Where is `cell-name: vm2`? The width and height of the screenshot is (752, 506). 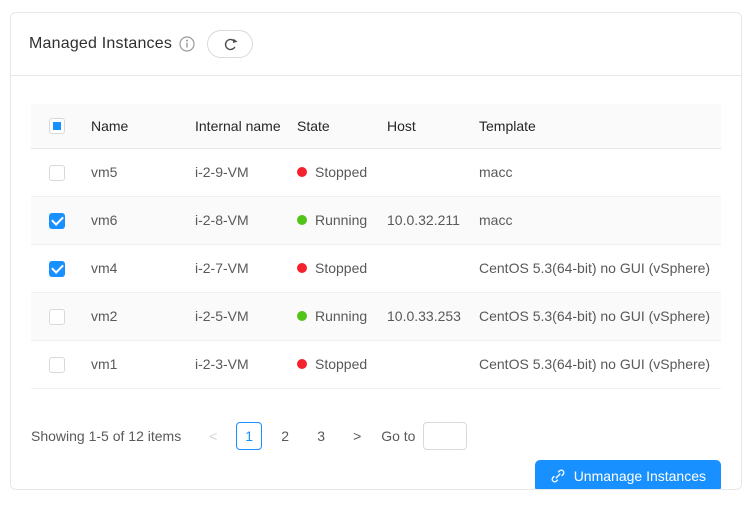 cell-name: vm2 is located at coordinates (135, 316).